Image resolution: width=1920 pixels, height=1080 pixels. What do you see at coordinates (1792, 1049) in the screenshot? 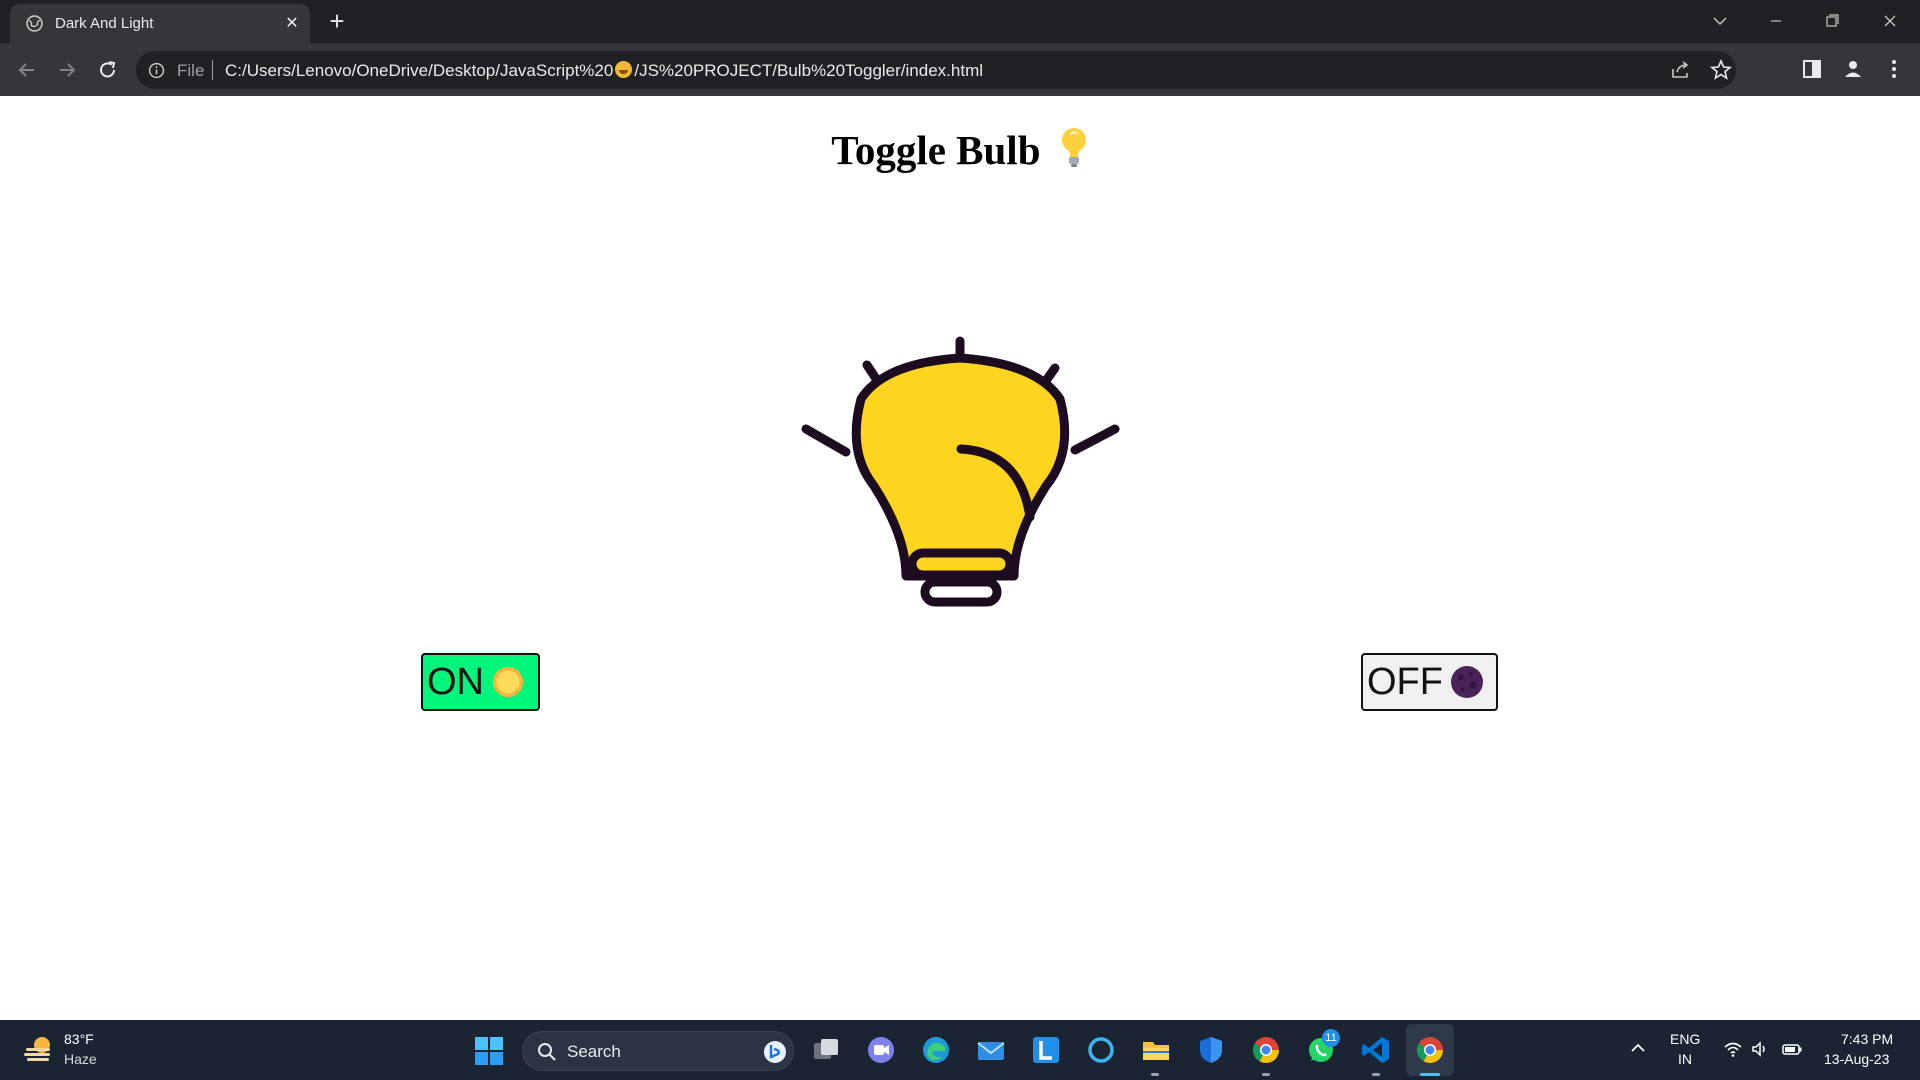
I see `battery-icon` at bounding box center [1792, 1049].